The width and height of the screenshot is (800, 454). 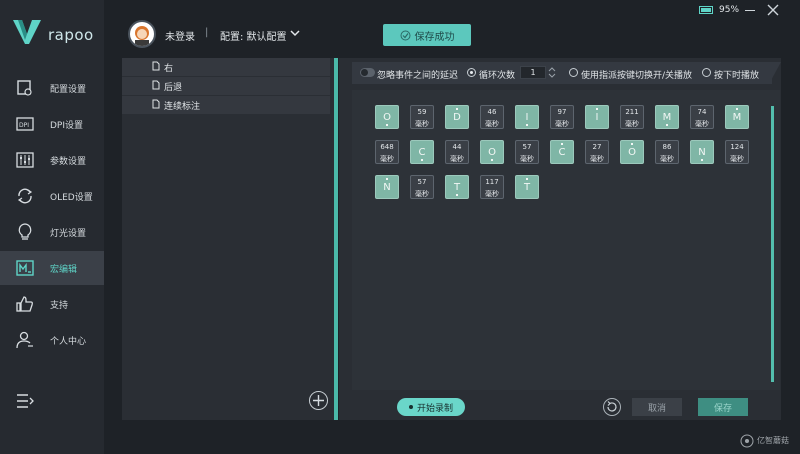 I want to click on save-toast-text: 保存成功, so click(x=434, y=37).